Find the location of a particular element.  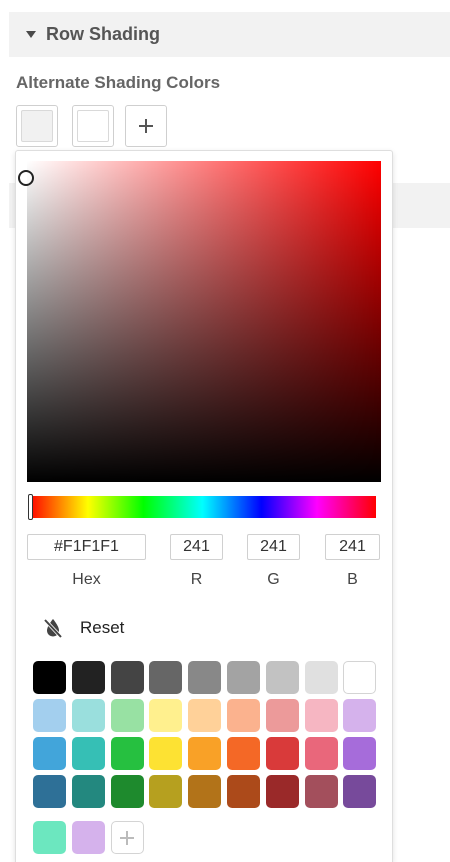

section-title: Row Shading is located at coordinates (103, 34).